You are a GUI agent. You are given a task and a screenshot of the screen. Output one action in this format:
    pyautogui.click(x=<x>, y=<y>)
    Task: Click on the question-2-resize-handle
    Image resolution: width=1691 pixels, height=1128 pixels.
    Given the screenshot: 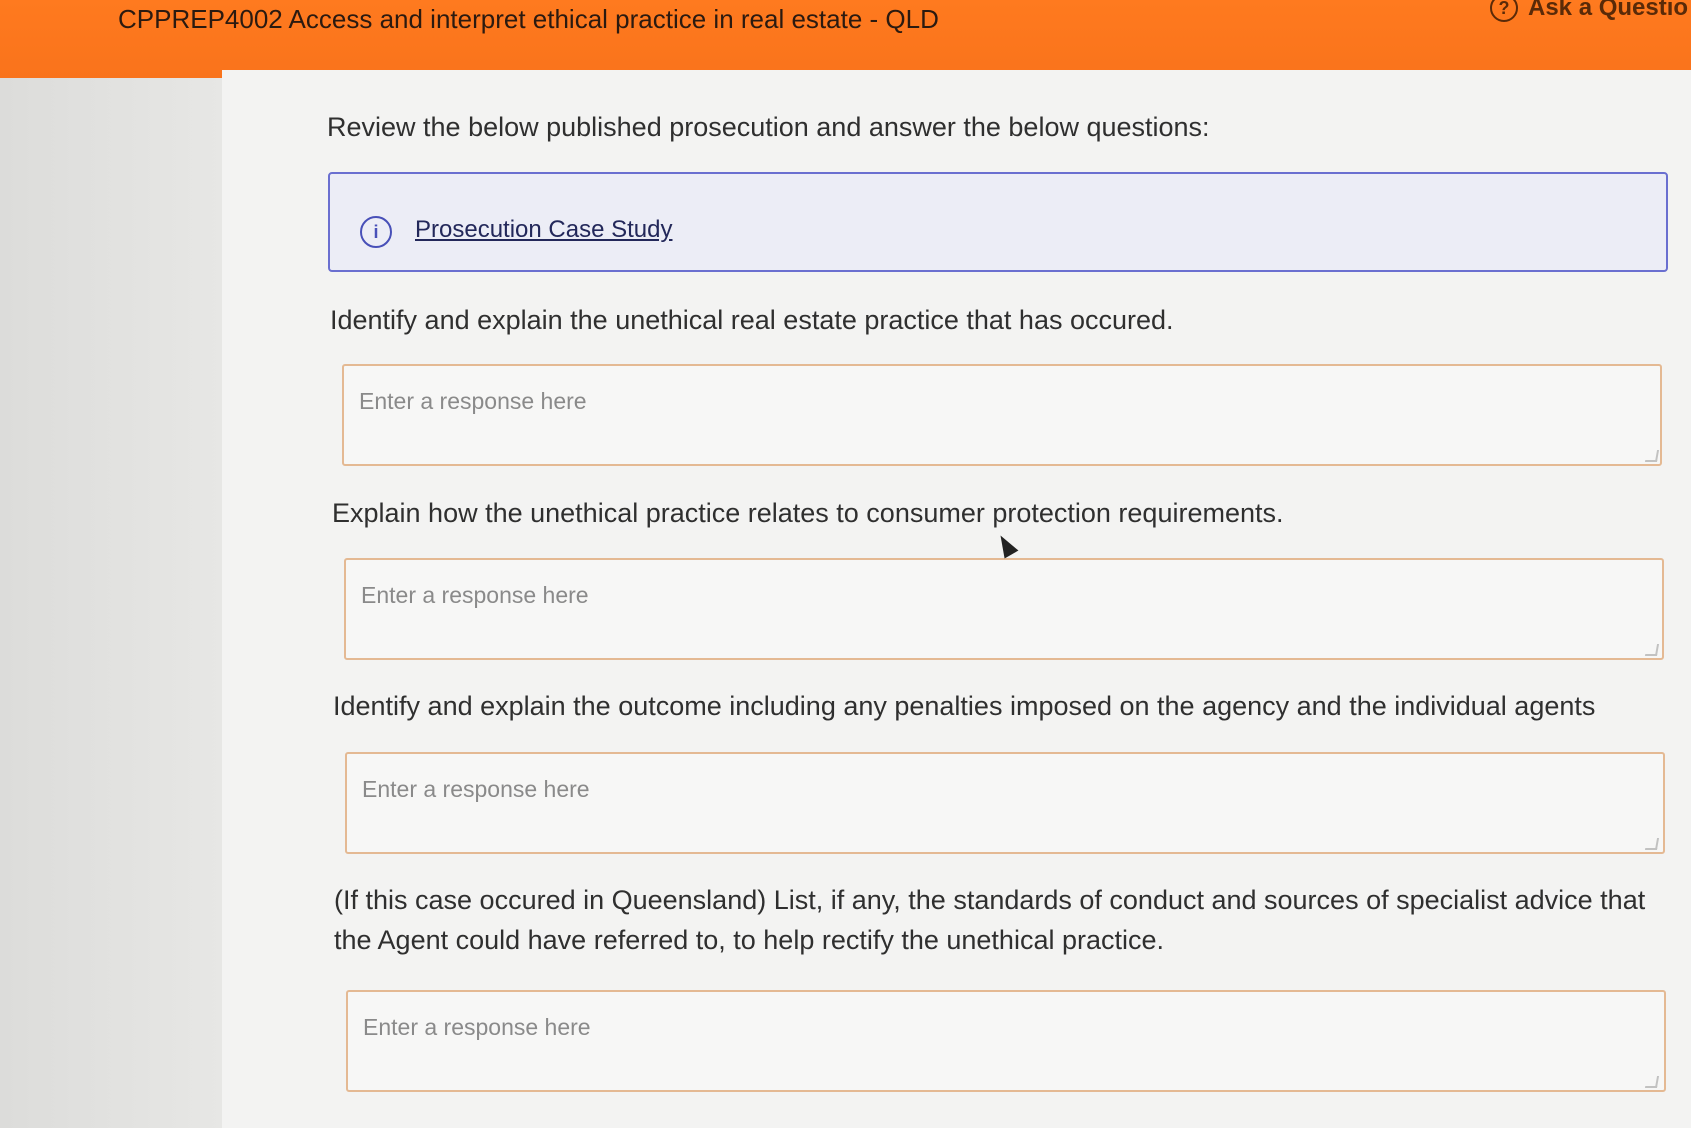 What is the action you would take?
    pyautogui.click(x=1652, y=650)
    